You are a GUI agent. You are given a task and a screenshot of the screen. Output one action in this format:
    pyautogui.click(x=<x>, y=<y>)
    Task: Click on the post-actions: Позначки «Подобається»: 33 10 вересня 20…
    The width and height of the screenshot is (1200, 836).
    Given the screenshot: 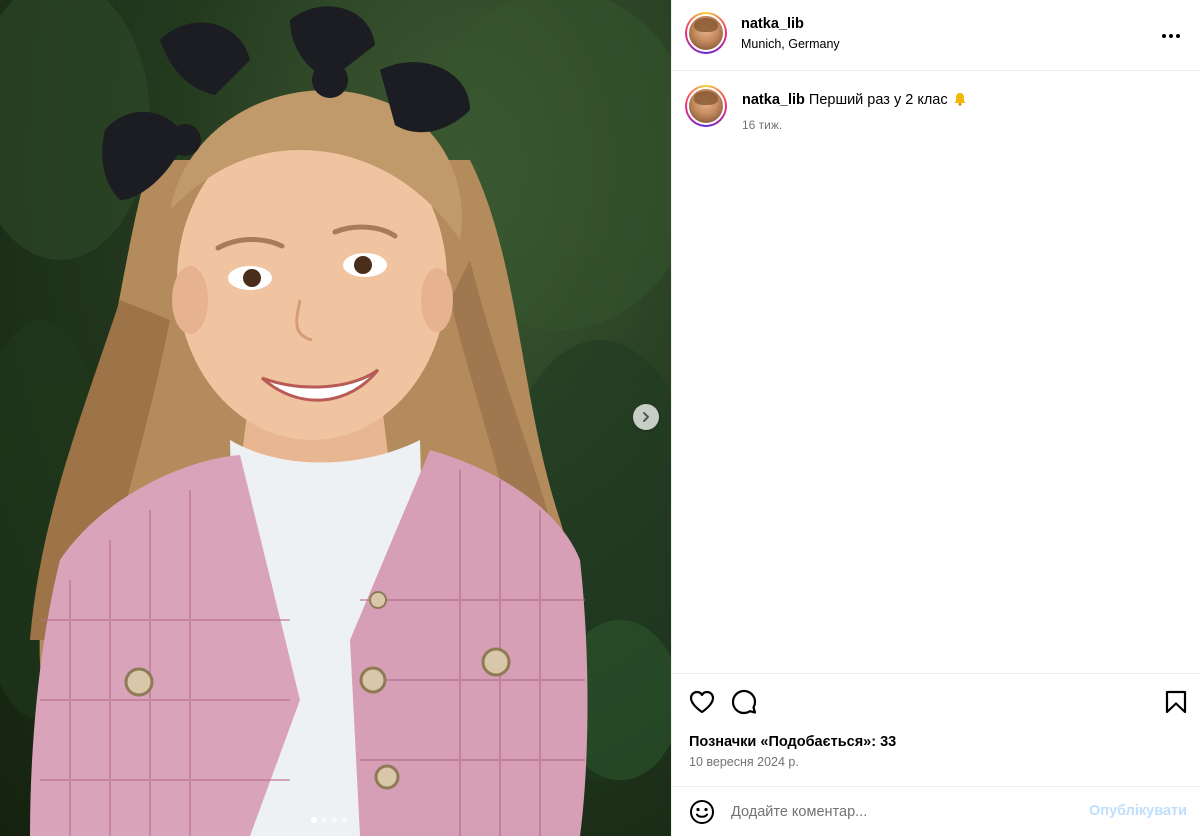 What is the action you would take?
    pyautogui.click(x=936, y=729)
    